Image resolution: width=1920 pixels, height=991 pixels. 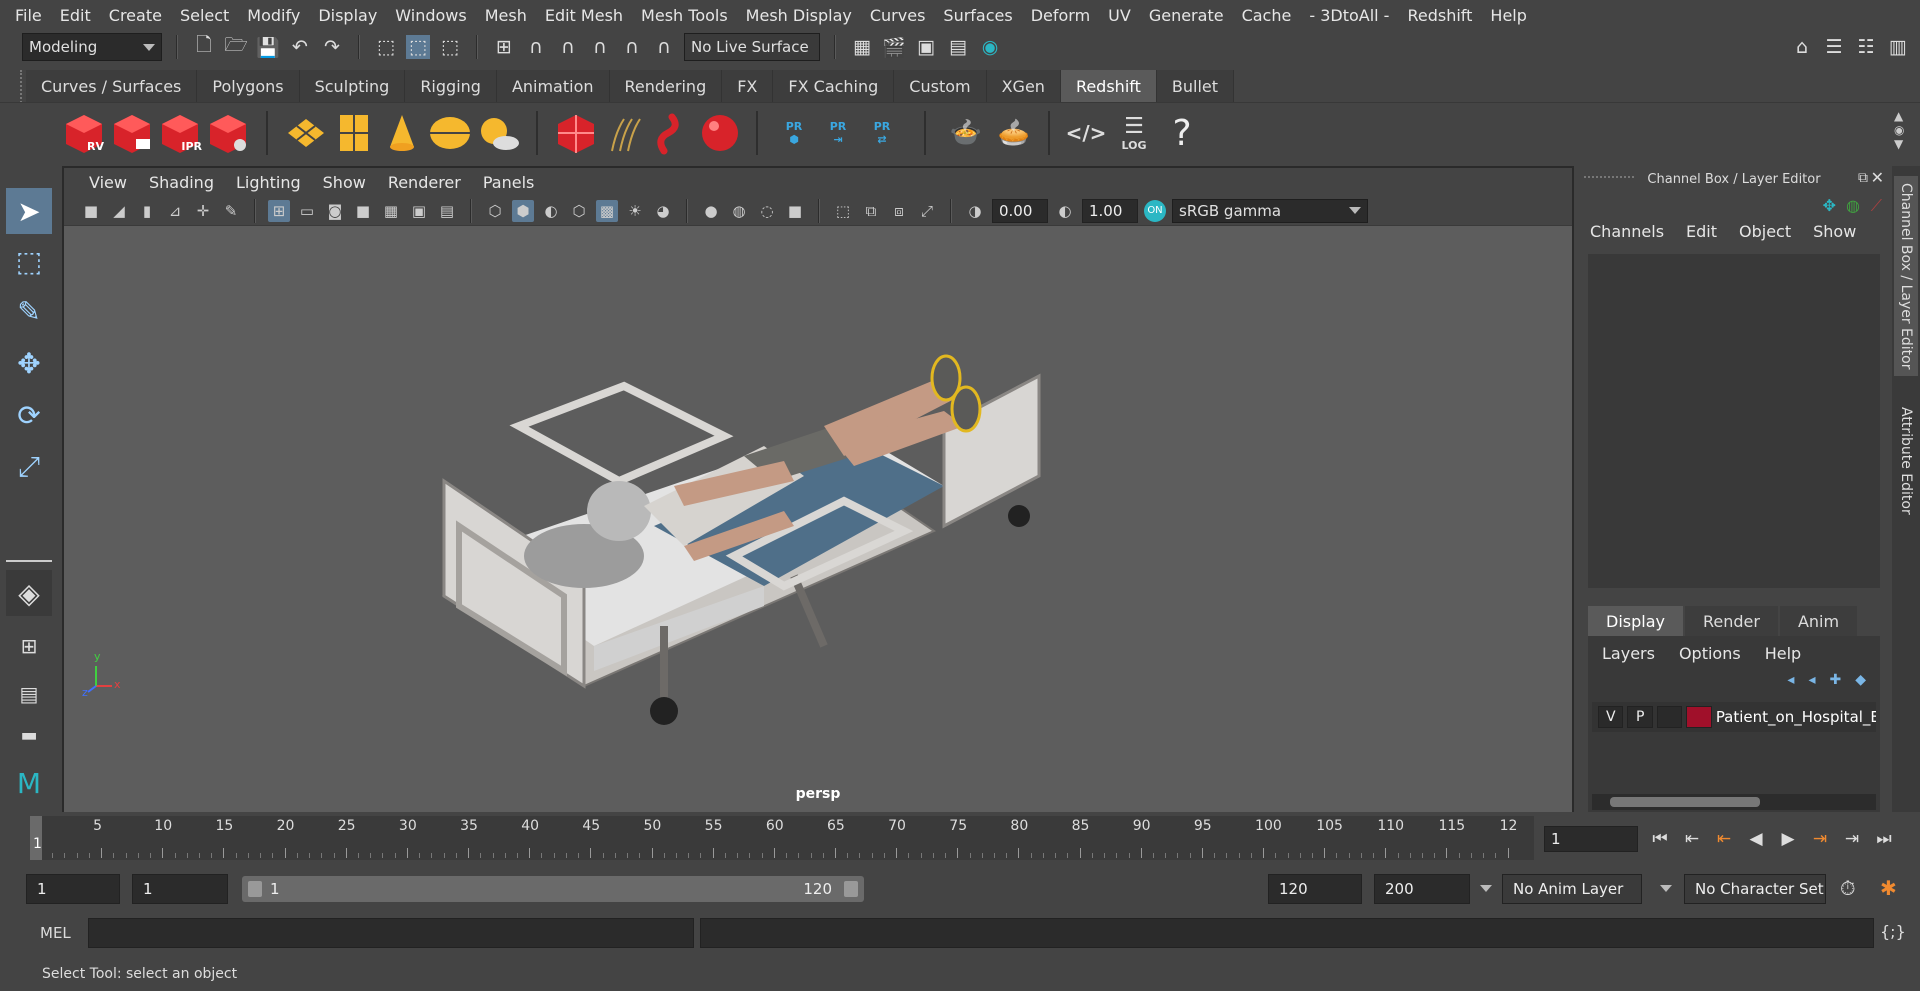 What do you see at coordinates (1692, 839) in the screenshot?
I see `step-back-key-icon: ⇤` at bounding box center [1692, 839].